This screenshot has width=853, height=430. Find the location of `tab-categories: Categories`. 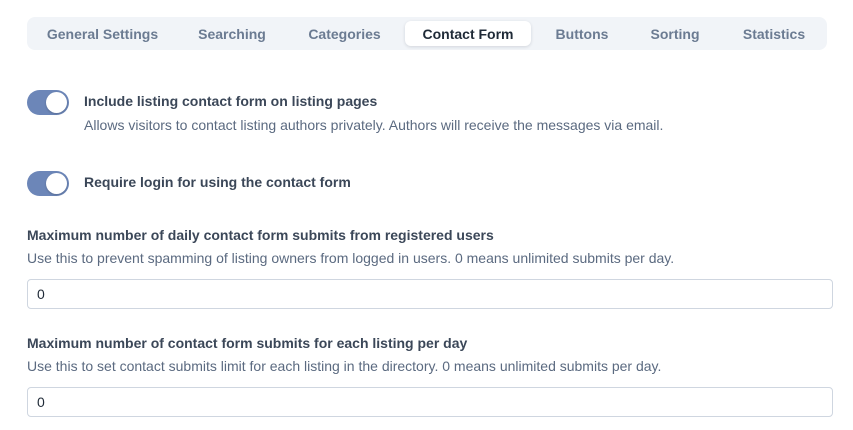

tab-categories: Categories is located at coordinates (344, 33).